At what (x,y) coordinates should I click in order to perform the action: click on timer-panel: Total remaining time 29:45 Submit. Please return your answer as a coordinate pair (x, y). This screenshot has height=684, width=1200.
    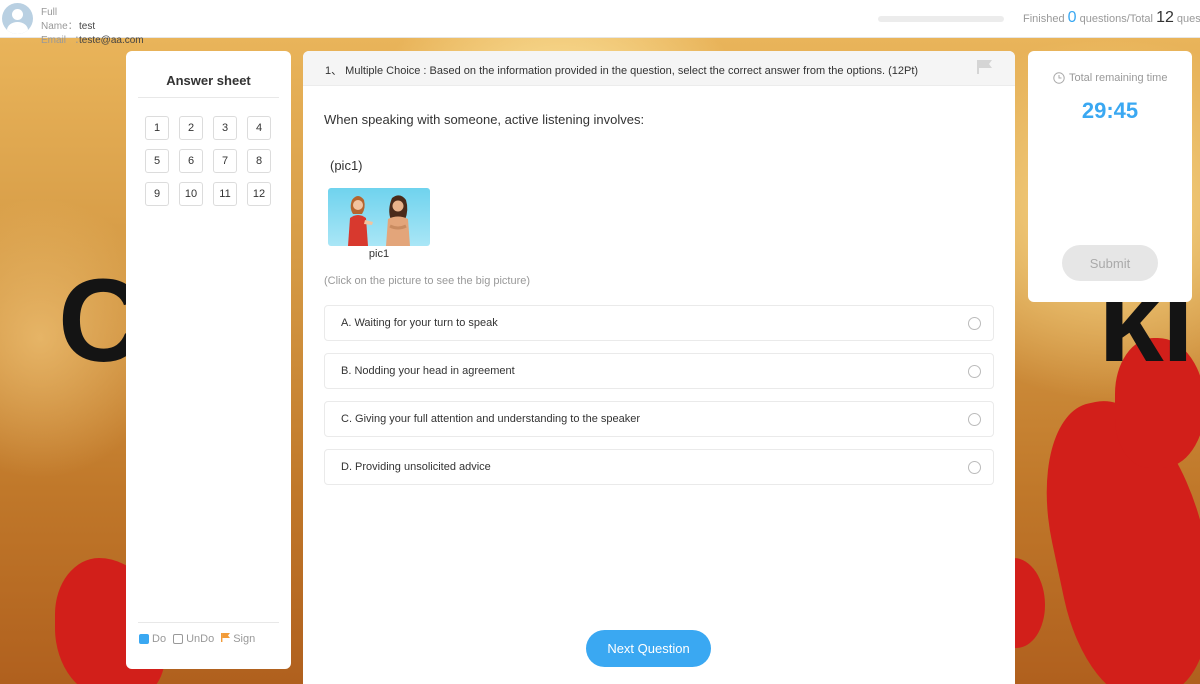
    Looking at the image, I should click on (1110, 176).